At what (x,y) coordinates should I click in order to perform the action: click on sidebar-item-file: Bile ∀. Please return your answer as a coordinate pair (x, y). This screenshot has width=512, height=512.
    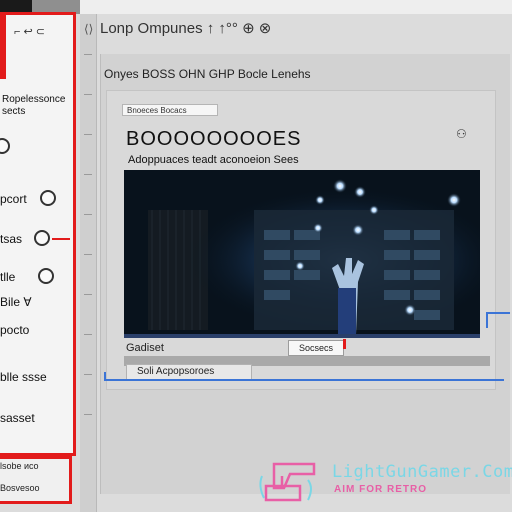
    Looking at the image, I should click on (16, 302).